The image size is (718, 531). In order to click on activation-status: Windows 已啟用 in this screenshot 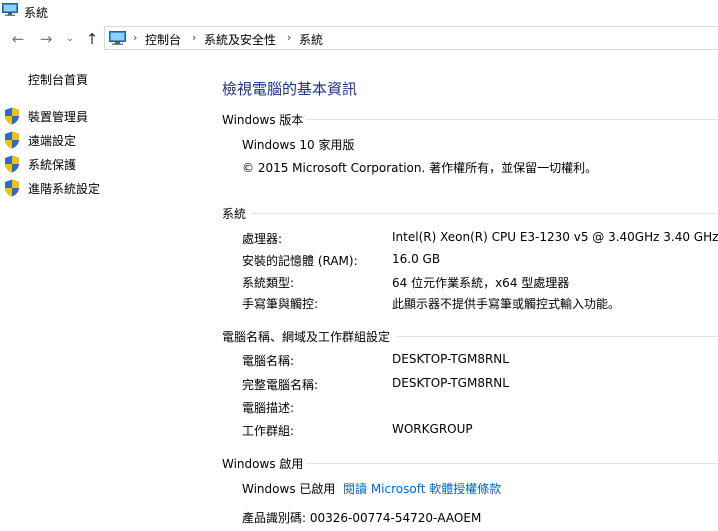, I will do `click(289, 489)`.